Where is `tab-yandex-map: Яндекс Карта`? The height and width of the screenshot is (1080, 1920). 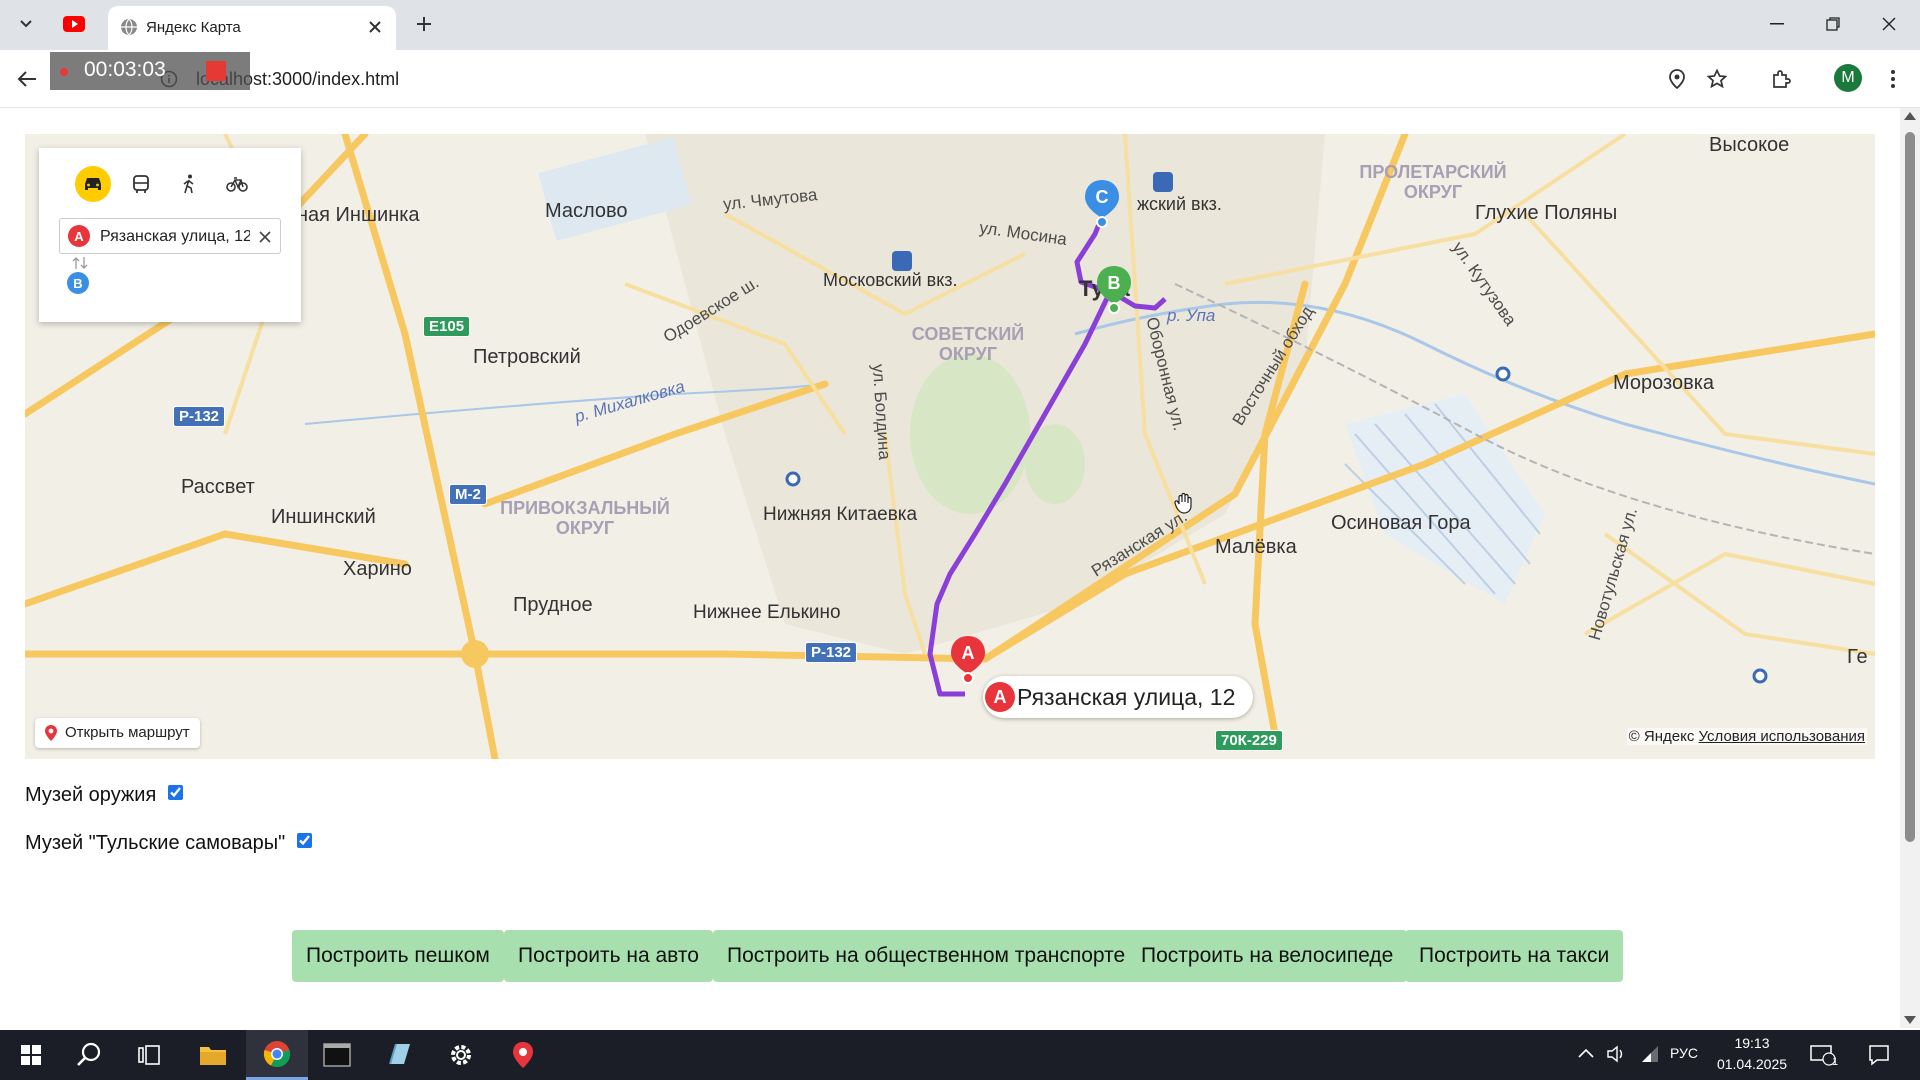 tab-yandex-map: Яндекс Карта is located at coordinates (252, 28).